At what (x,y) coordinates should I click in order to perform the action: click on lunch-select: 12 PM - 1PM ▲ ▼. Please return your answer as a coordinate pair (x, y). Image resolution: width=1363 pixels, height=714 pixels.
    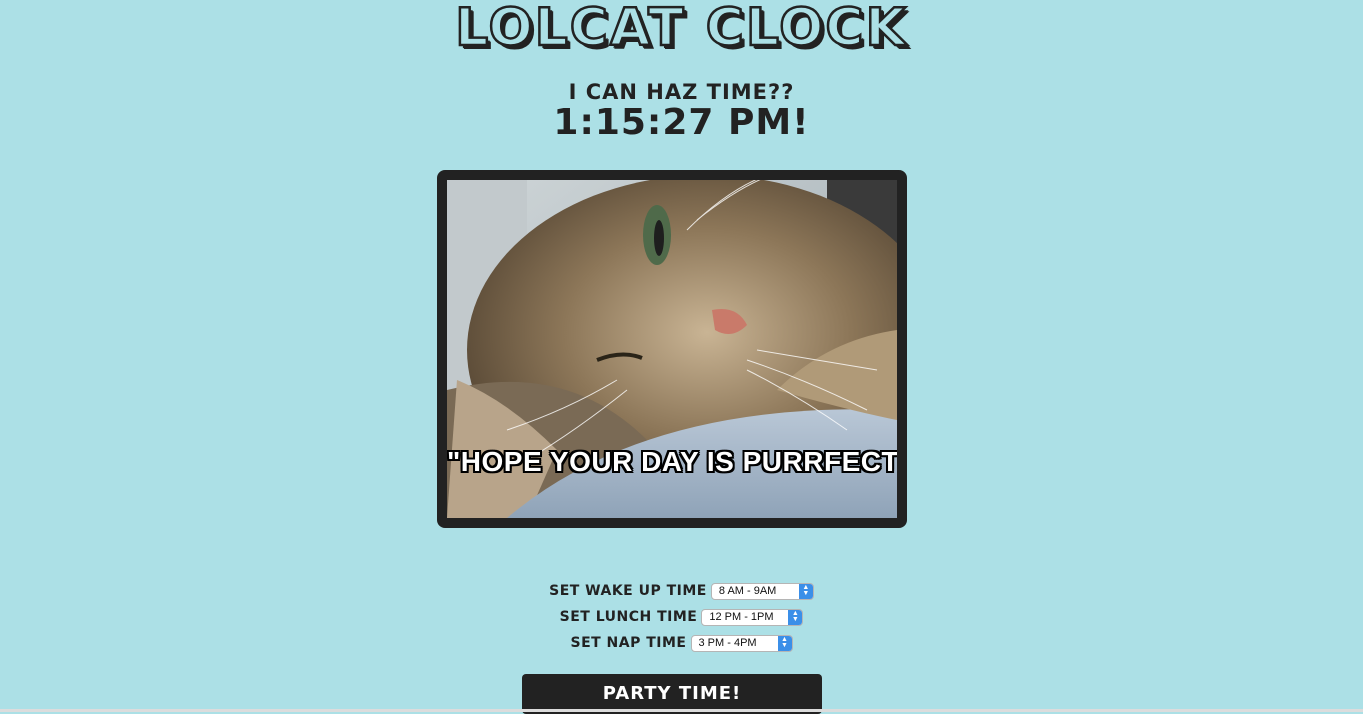
    Looking at the image, I should click on (752, 617).